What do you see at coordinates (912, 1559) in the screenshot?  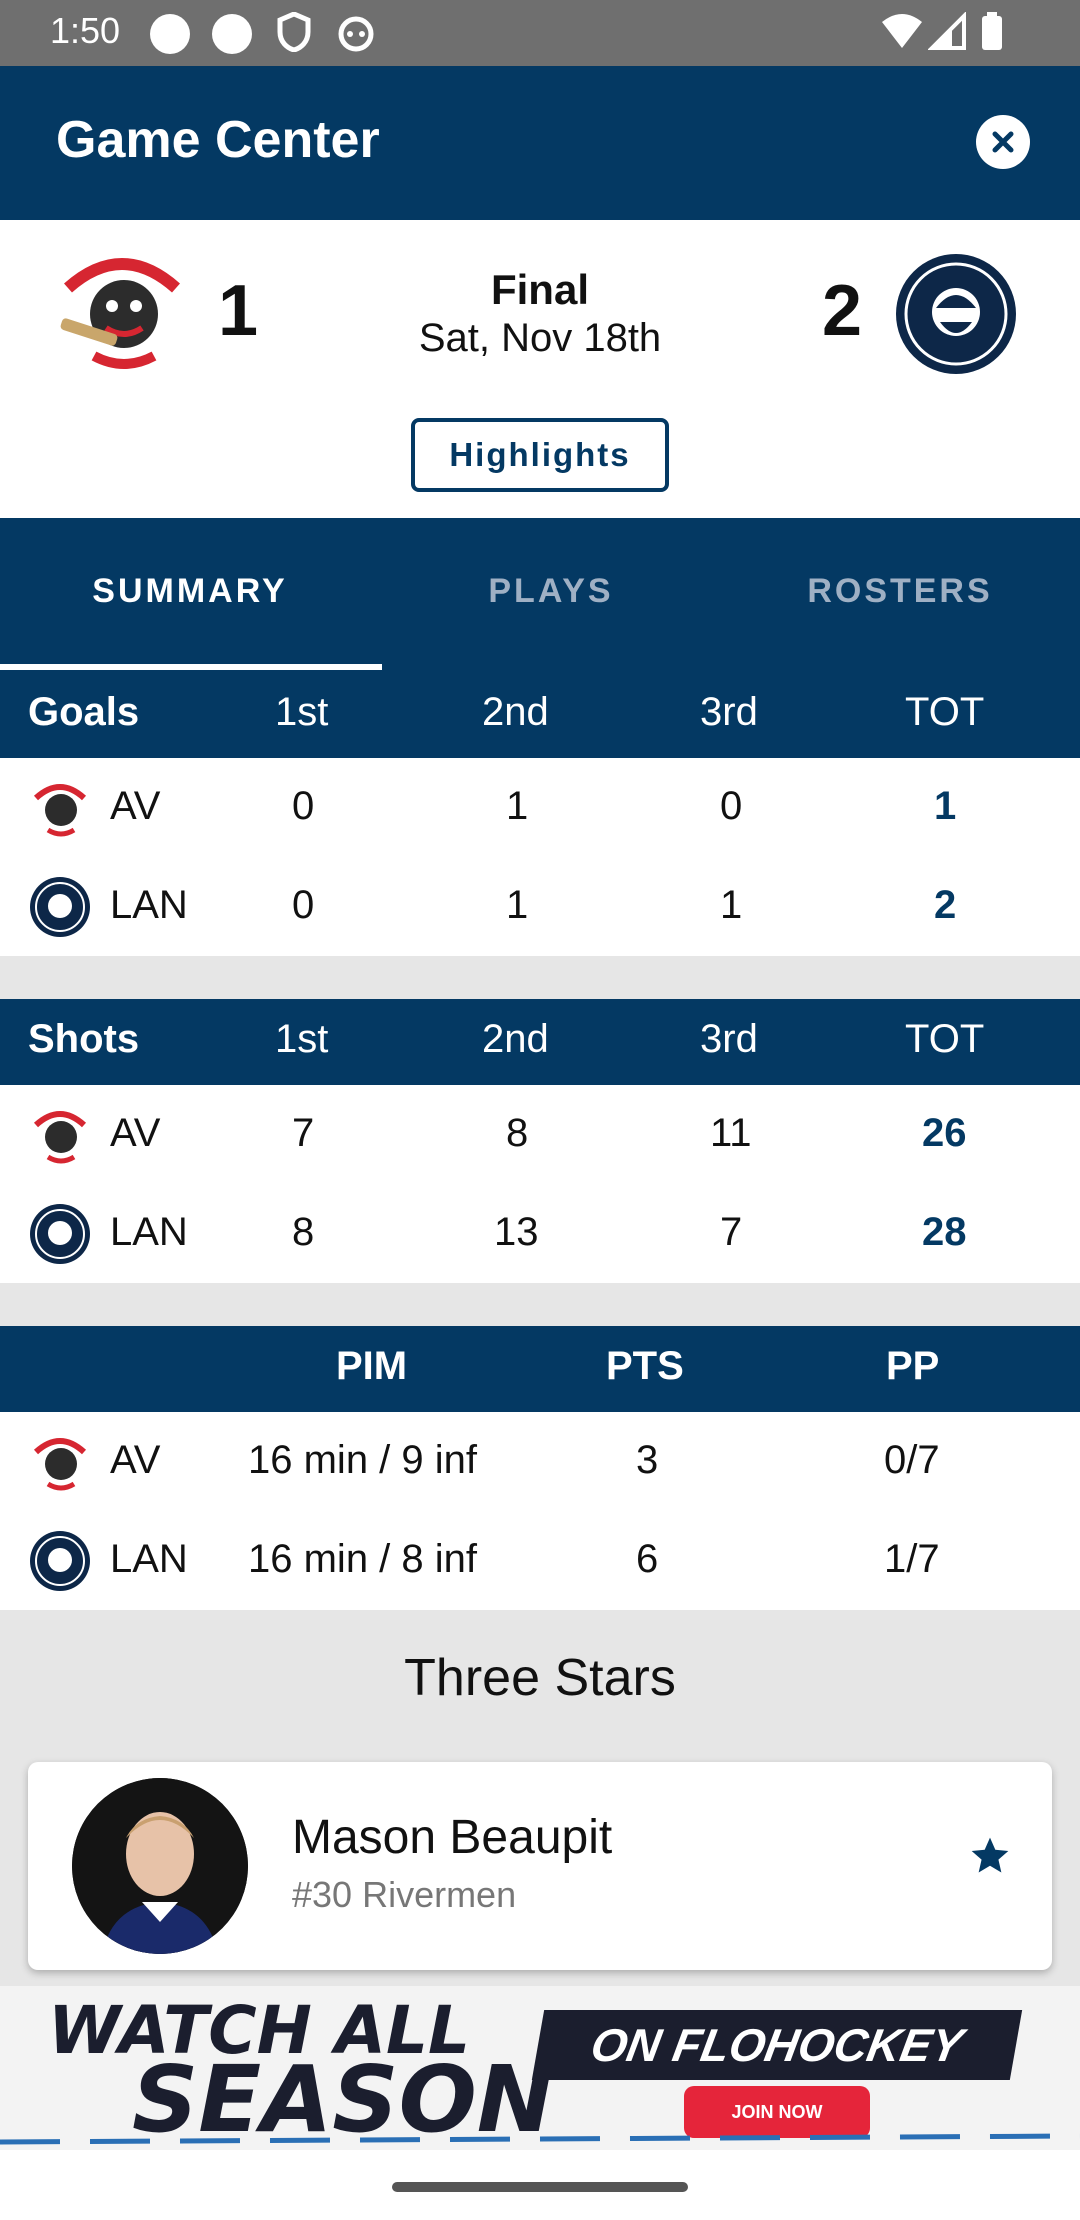 I see `pp-value: 1/7` at bounding box center [912, 1559].